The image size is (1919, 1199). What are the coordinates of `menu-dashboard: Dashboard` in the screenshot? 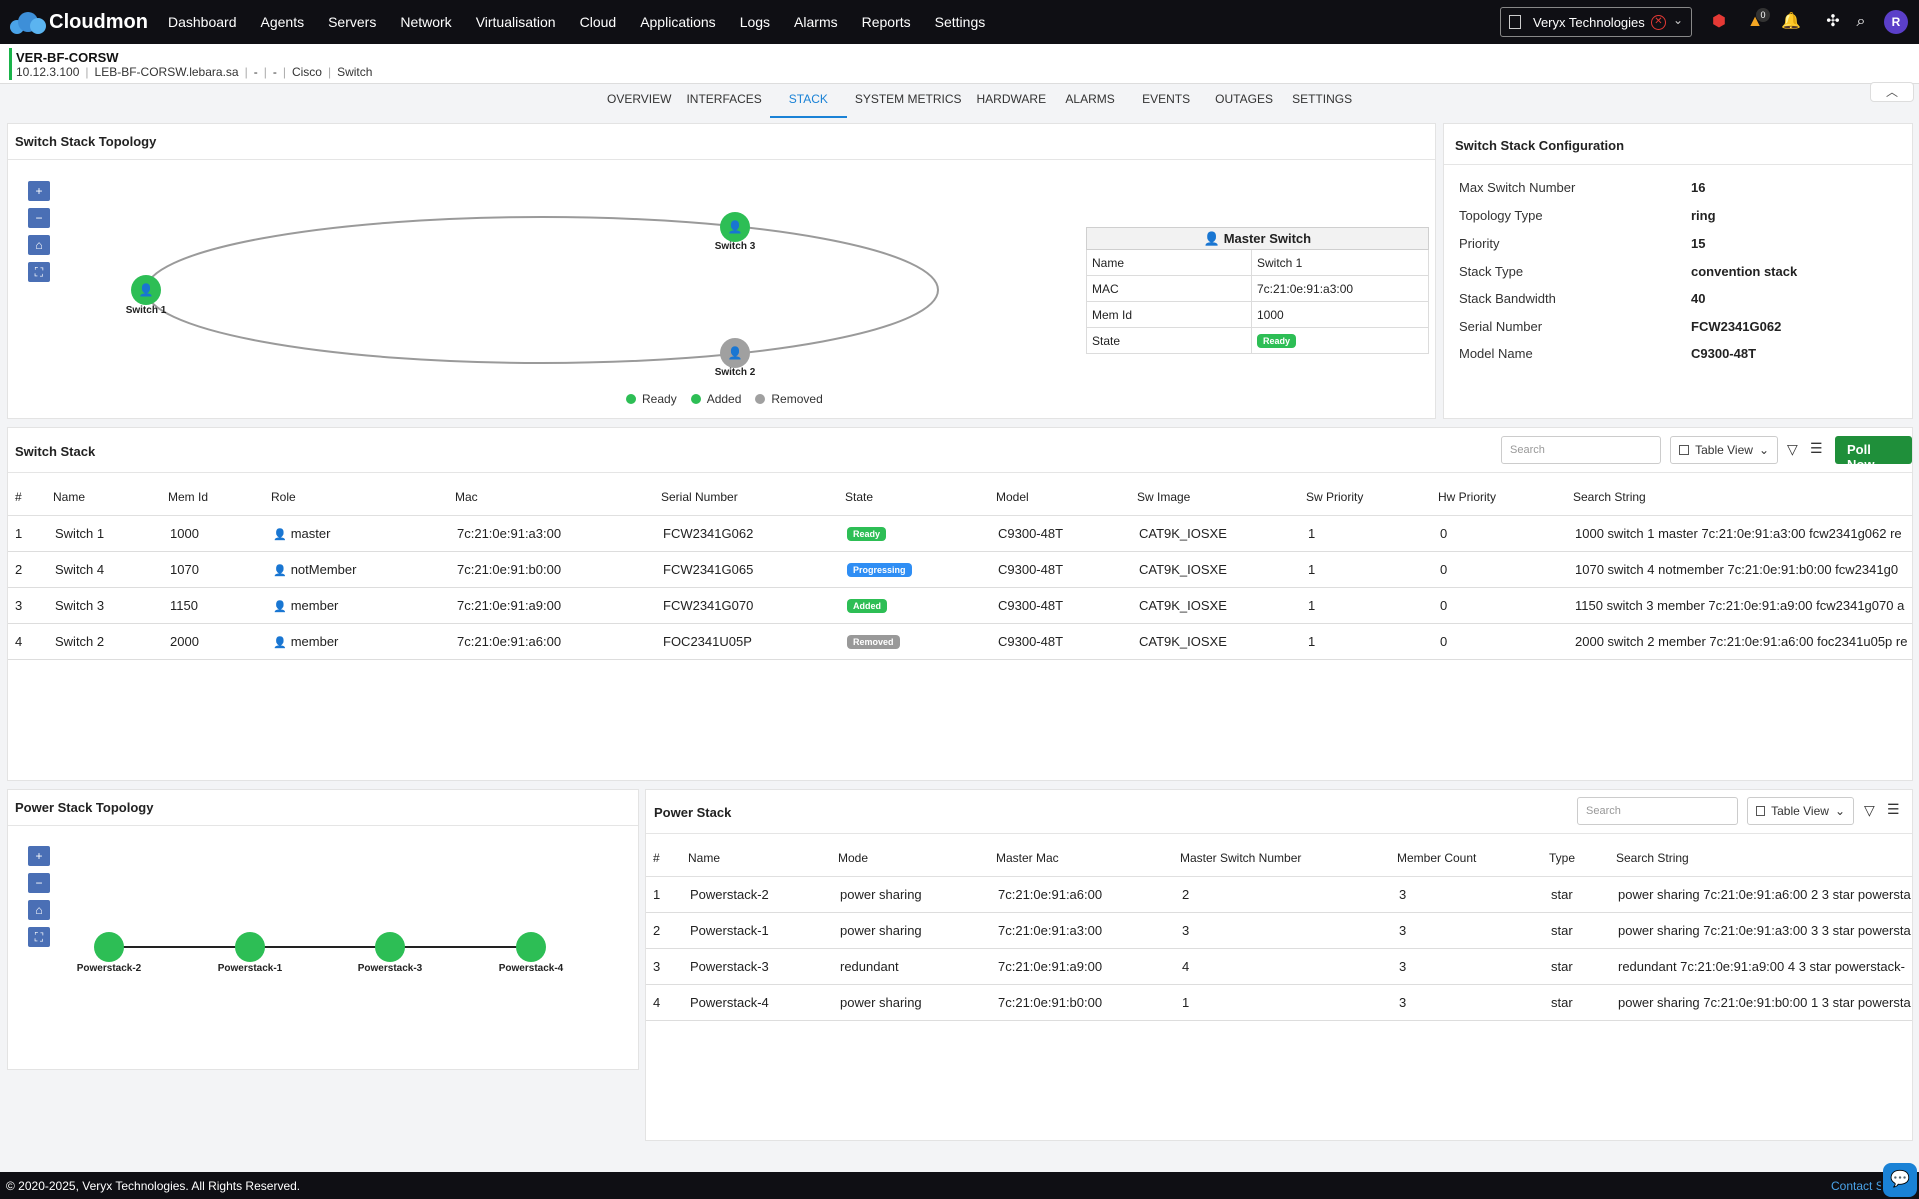 It's located at (202, 22).